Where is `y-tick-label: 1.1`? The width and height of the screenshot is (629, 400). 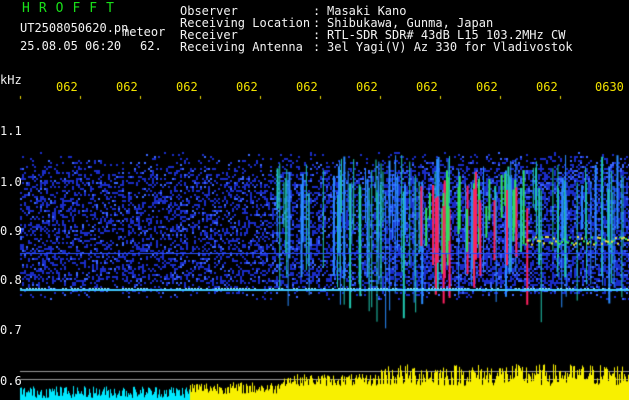
y-tick-label: 1.1 is located at coordinates (11, 131).